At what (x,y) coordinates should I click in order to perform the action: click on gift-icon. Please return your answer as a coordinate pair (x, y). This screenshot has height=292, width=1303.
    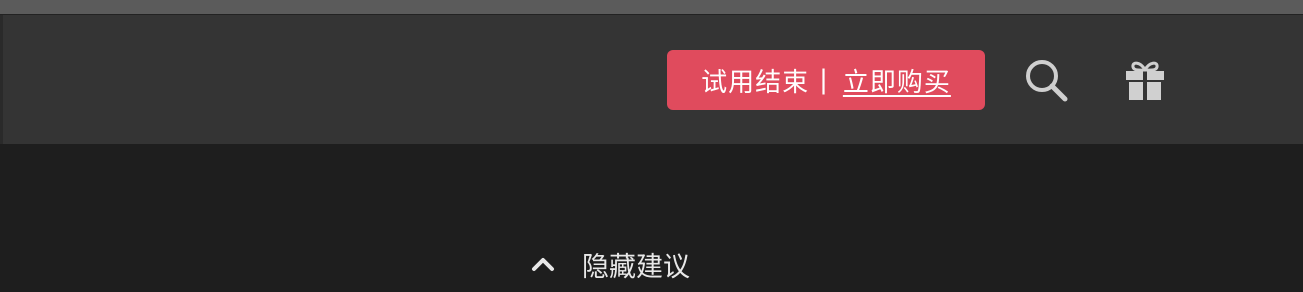
    Looking at the image, I should click on (1145, 80).